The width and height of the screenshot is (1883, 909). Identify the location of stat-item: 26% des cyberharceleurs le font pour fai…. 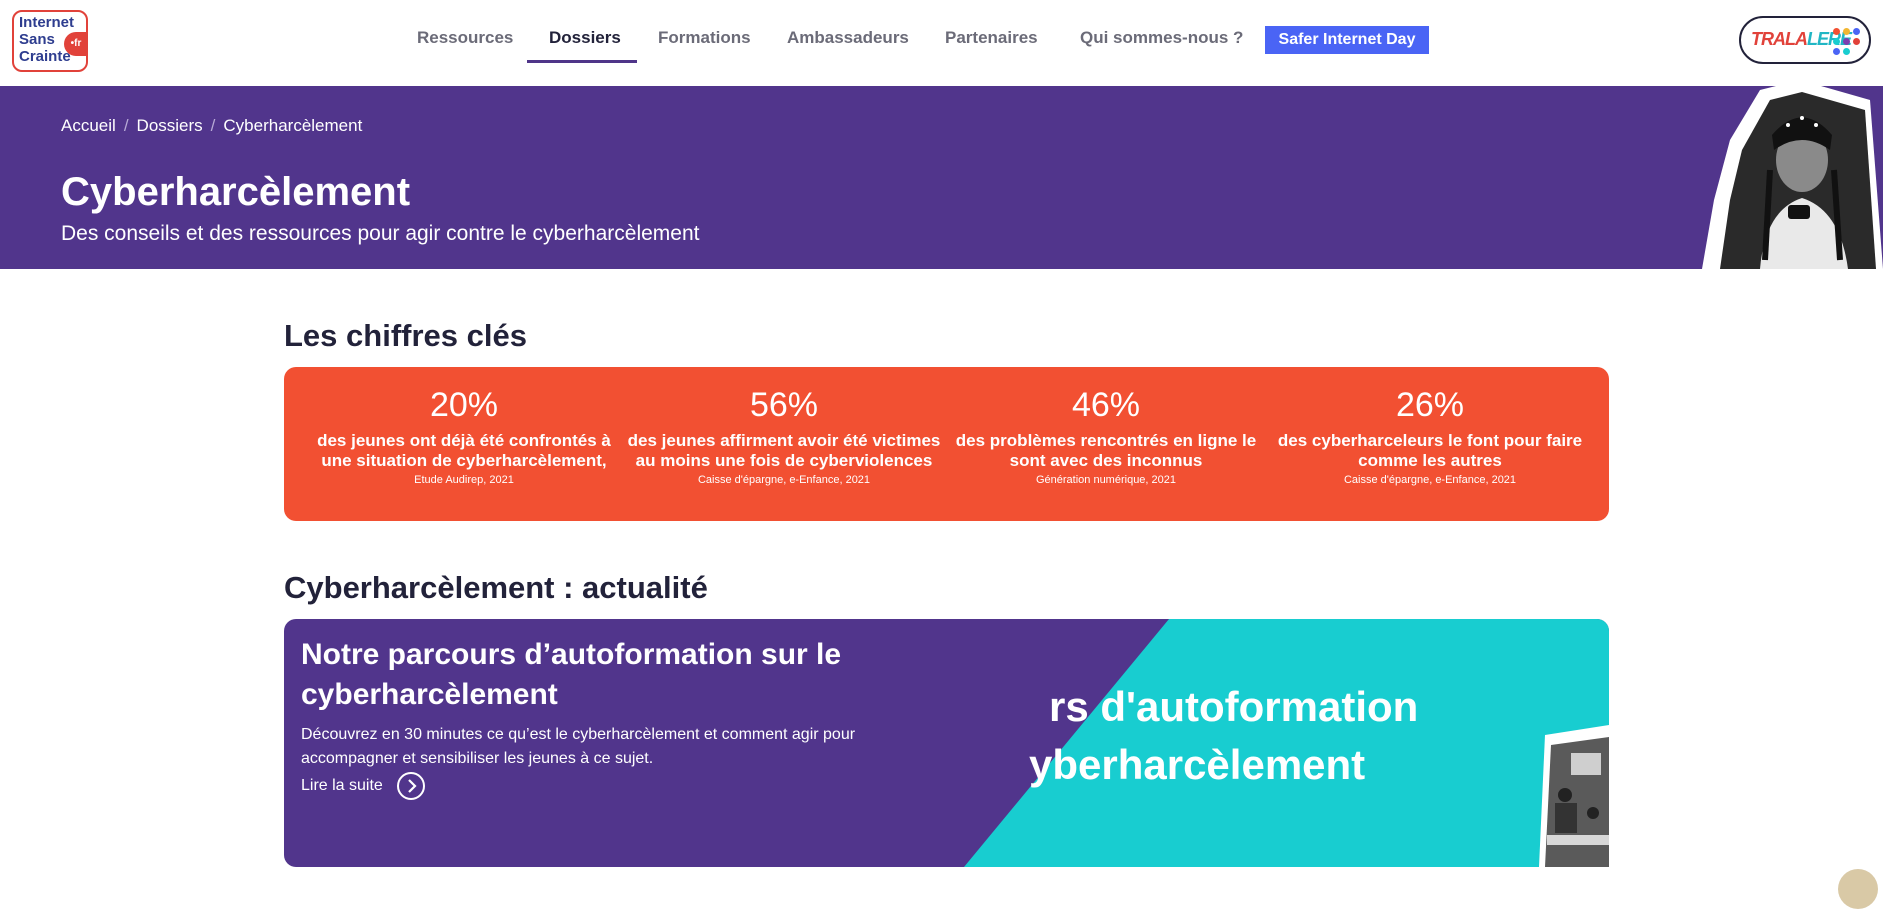
(1430, 436).